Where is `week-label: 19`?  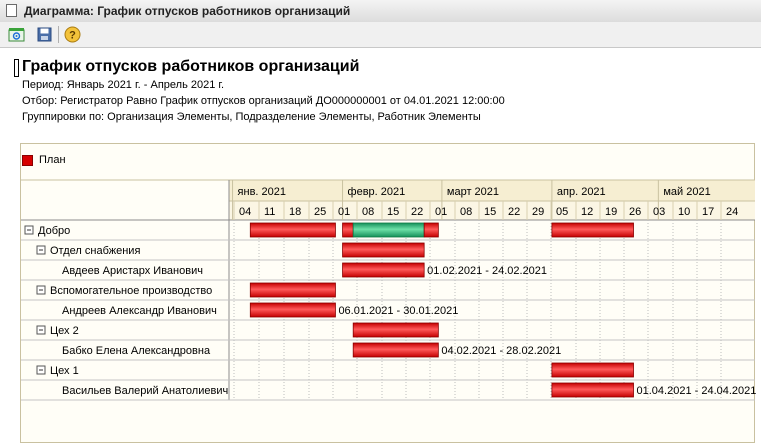 week-label: 19 is located at coordinates (611, 212).